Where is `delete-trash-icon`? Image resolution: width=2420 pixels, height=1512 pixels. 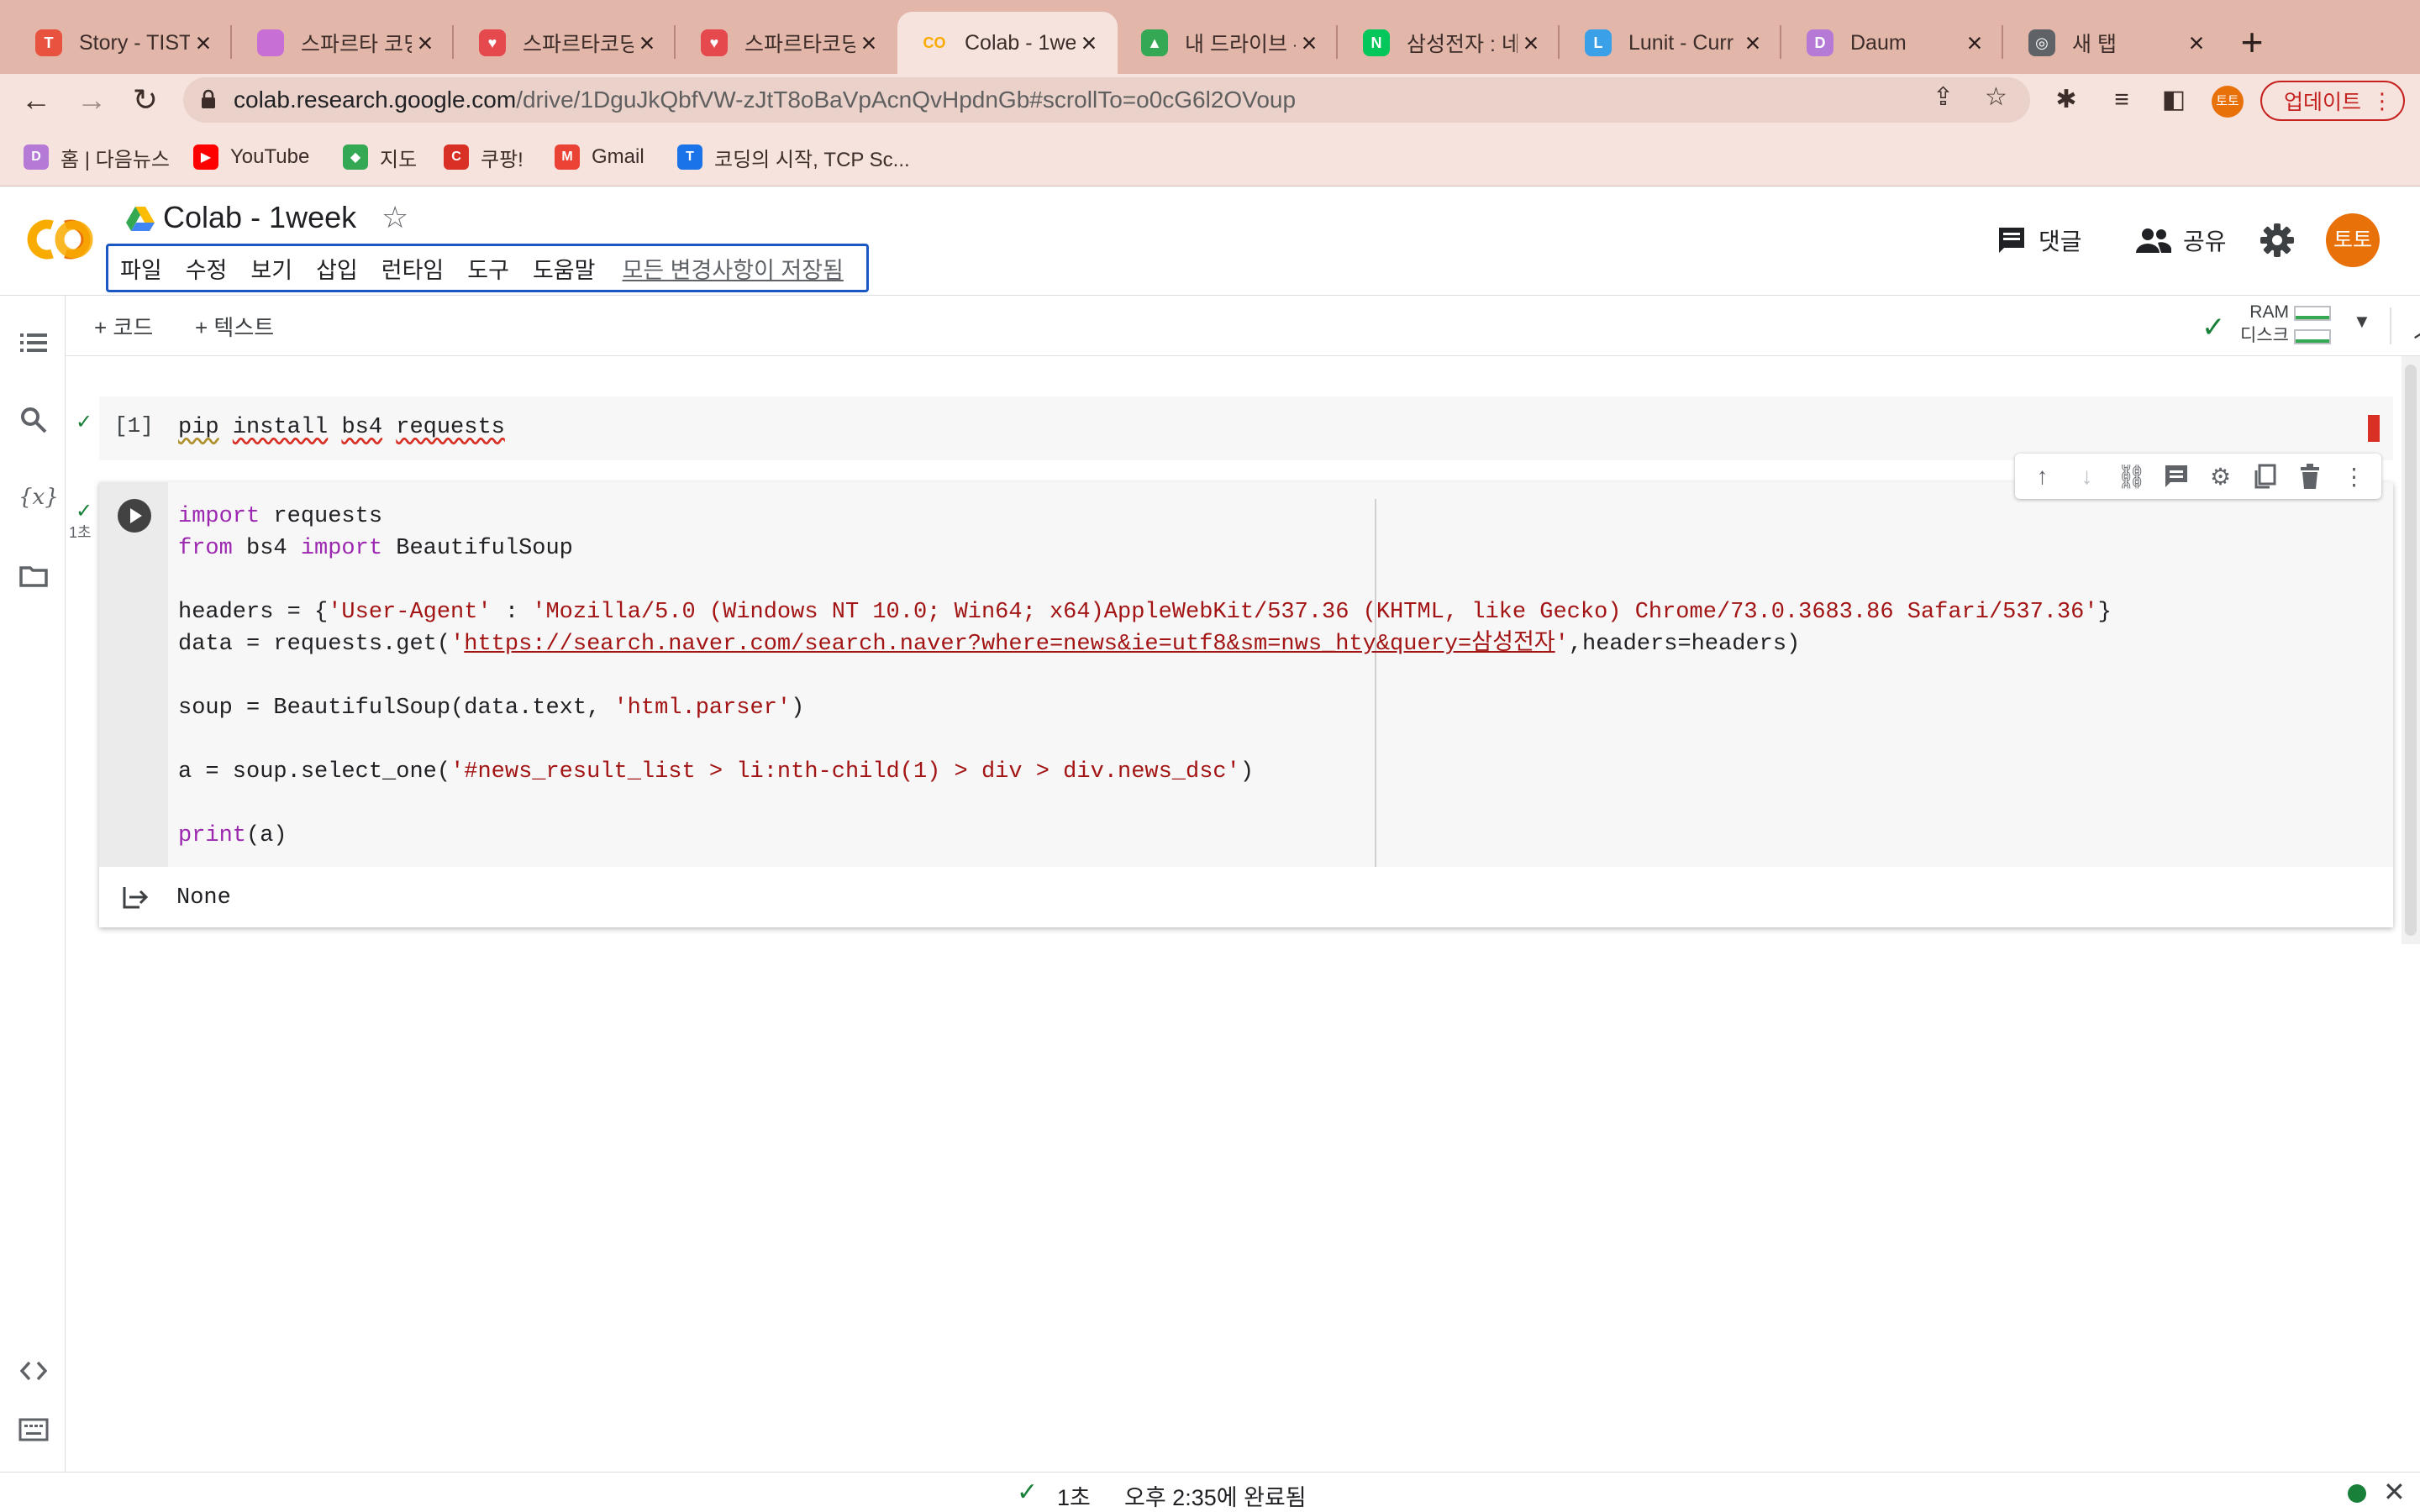 delete-trash-icon is located at coordinates (2310, 476).